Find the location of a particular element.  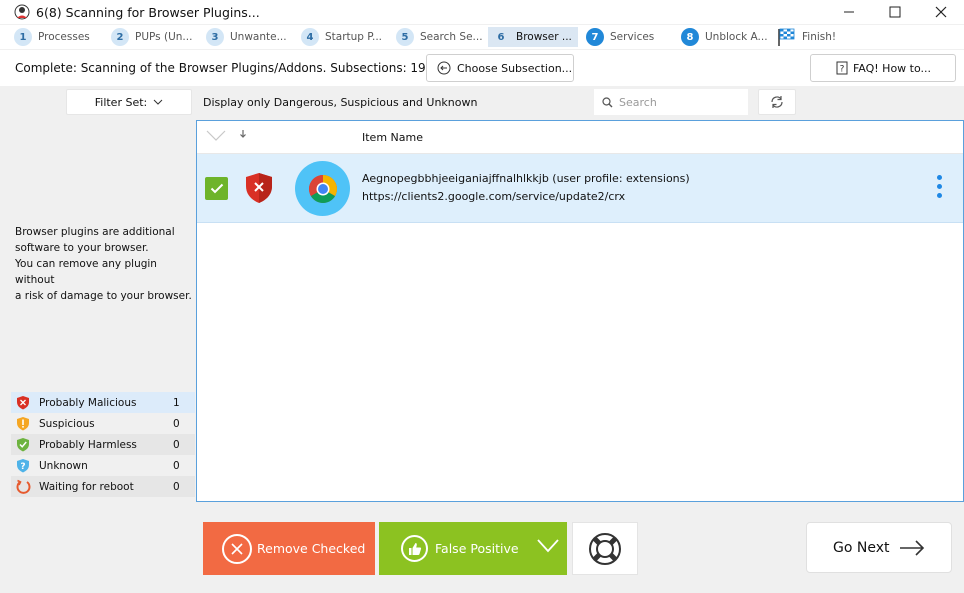

step-label: Services is located at coordinates (632, 37).